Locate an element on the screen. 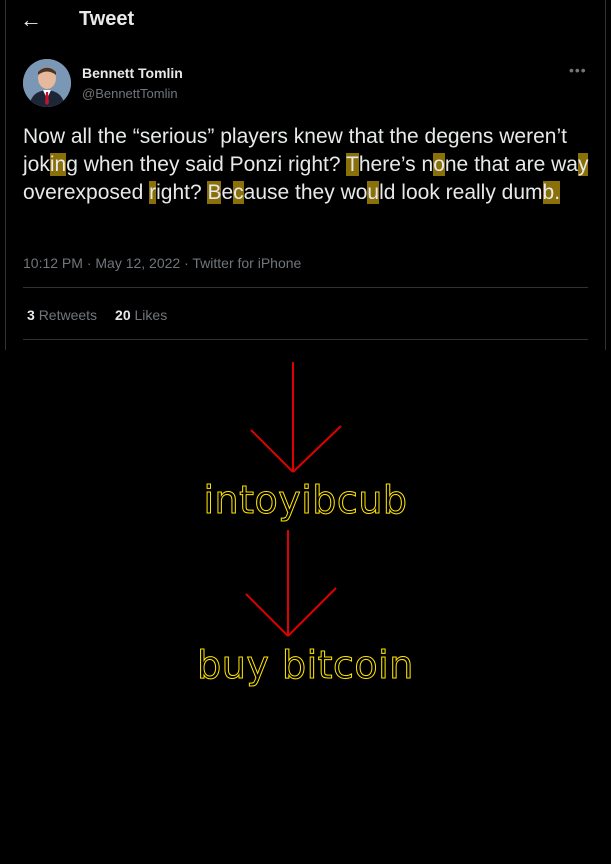 The width and height of the screenshot is (611, 864). tweet-stats: 3 Retweets 20 Likes is located at coordinates (97, 315).